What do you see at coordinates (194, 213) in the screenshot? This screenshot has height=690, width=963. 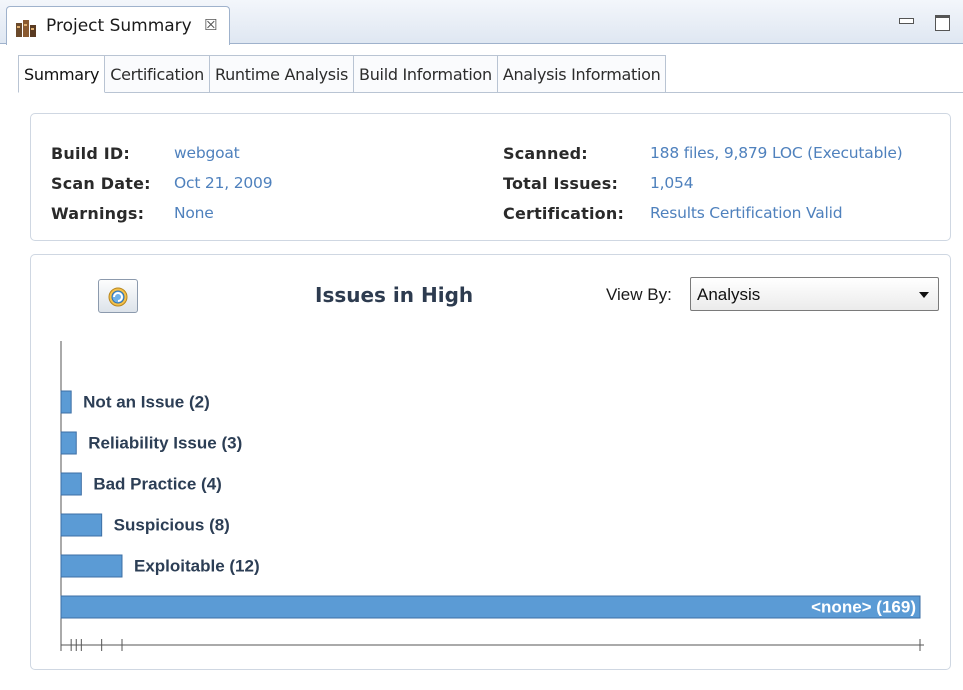 I see `warnings-value: None` at bounding box center [194, 213].